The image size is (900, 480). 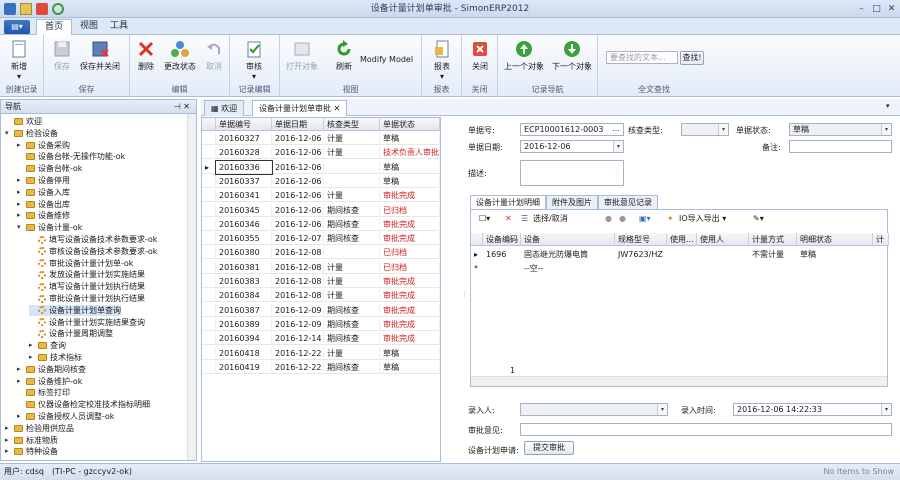 What do you see at coordinates (54, 27) in the screenshot?
I see `tab-home: 首页` at bounding box center [54, 27].